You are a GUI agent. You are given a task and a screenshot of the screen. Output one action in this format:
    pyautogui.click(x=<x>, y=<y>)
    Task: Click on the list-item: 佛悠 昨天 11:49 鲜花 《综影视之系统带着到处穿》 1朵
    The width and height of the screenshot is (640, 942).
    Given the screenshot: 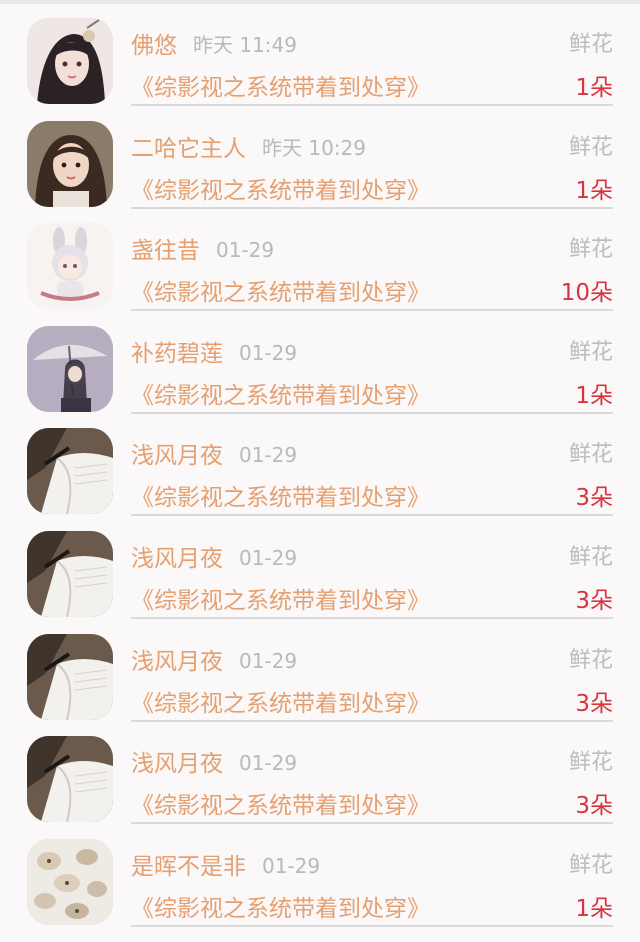 What is the action you would take?
    pyautogui.click(x=320, y=55)
    